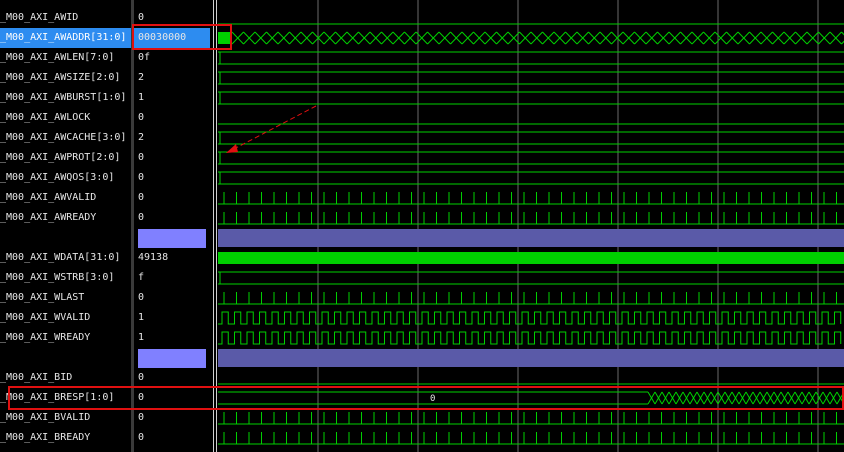  Describe the element at coordinates (531, 258) in the screenshot. I see `waveform-m00-axi-wdata` at that location.